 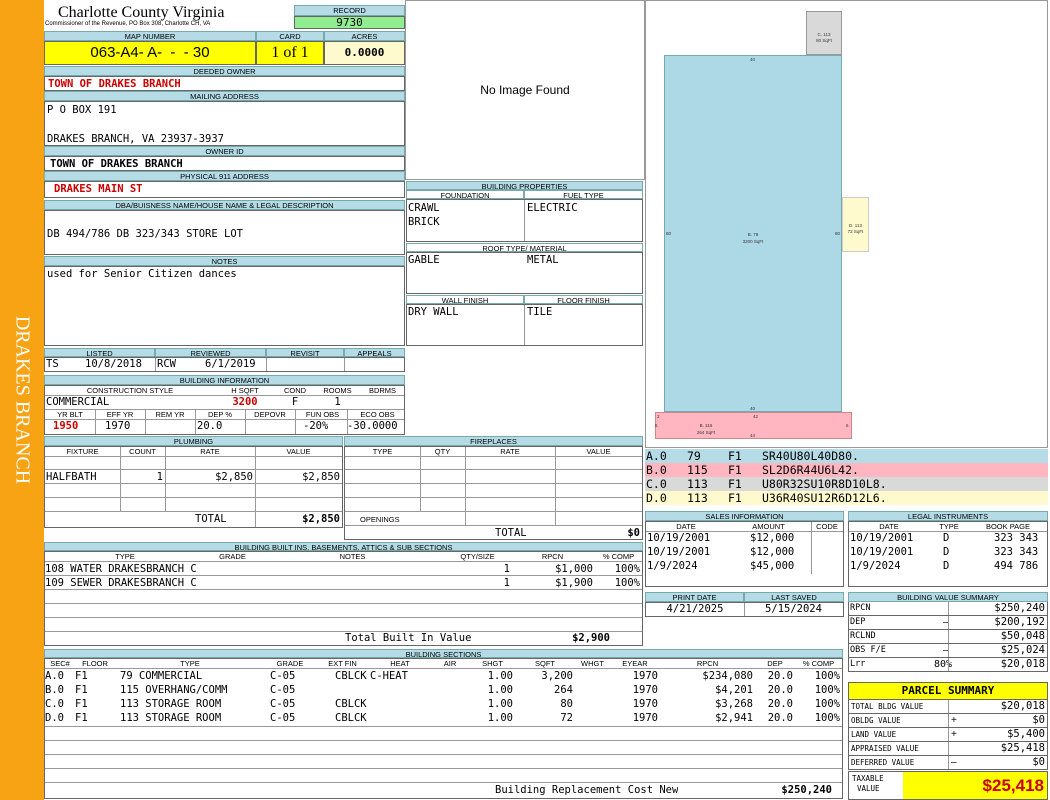 What do you see at coordinates (210, 426) in the screenshot?
I see `depreciation: 20.0` at bounding box center [210, 426].